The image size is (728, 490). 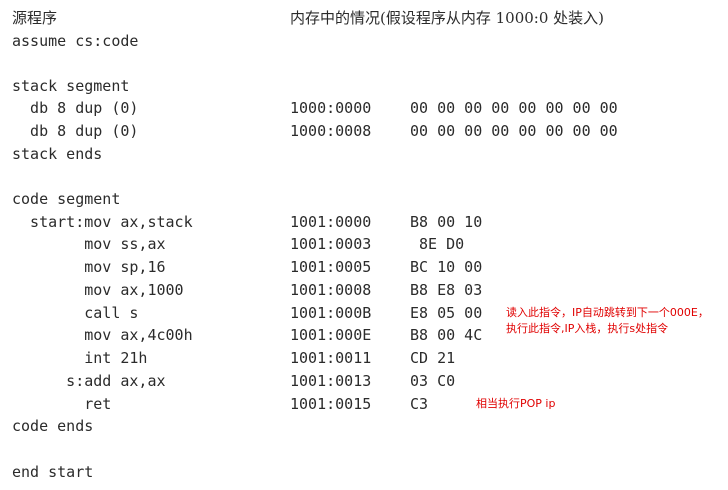 What do you see at coordinates (331, 222) in the screenshot?
I see `memory-address: 1001:0000` at bounding box center [331, 222].